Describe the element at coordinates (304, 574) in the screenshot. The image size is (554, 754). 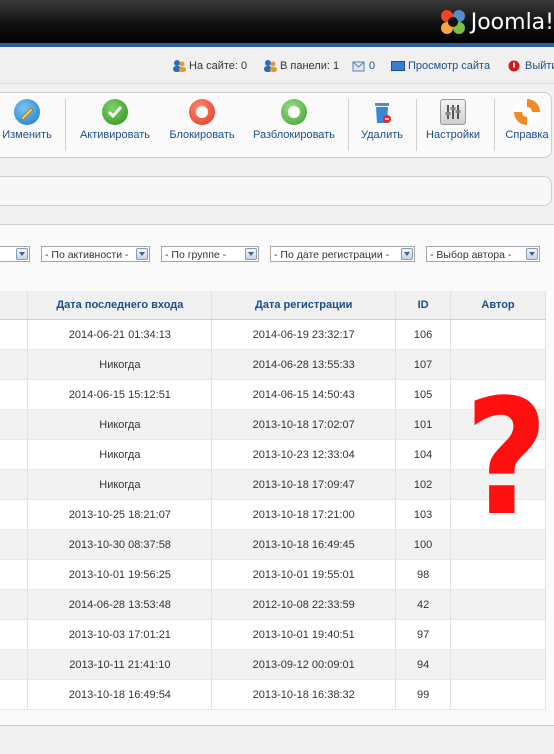
I see `registered-cell: 2013-10-01 19:55:01` at that location.